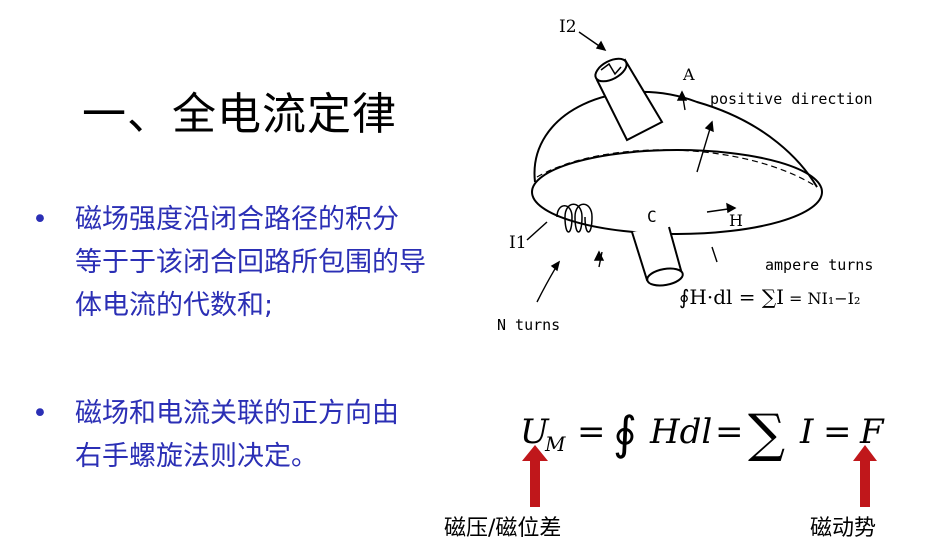 This screenshot has height=552, width=952. I want to click on sum-icon: ∑, so click(766, 434).